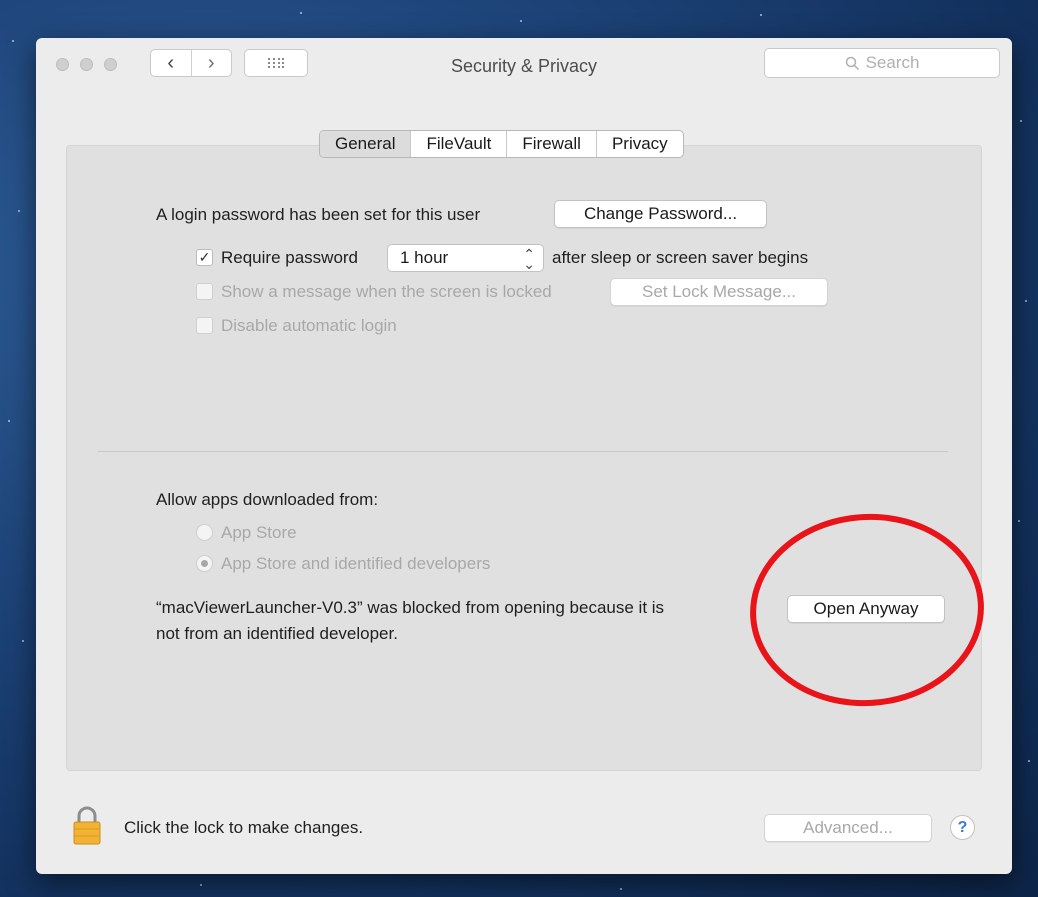 The height and width of the screenshot is (897, 1038). I want to click on tab-firewall: Firewall, so click(551, 144).